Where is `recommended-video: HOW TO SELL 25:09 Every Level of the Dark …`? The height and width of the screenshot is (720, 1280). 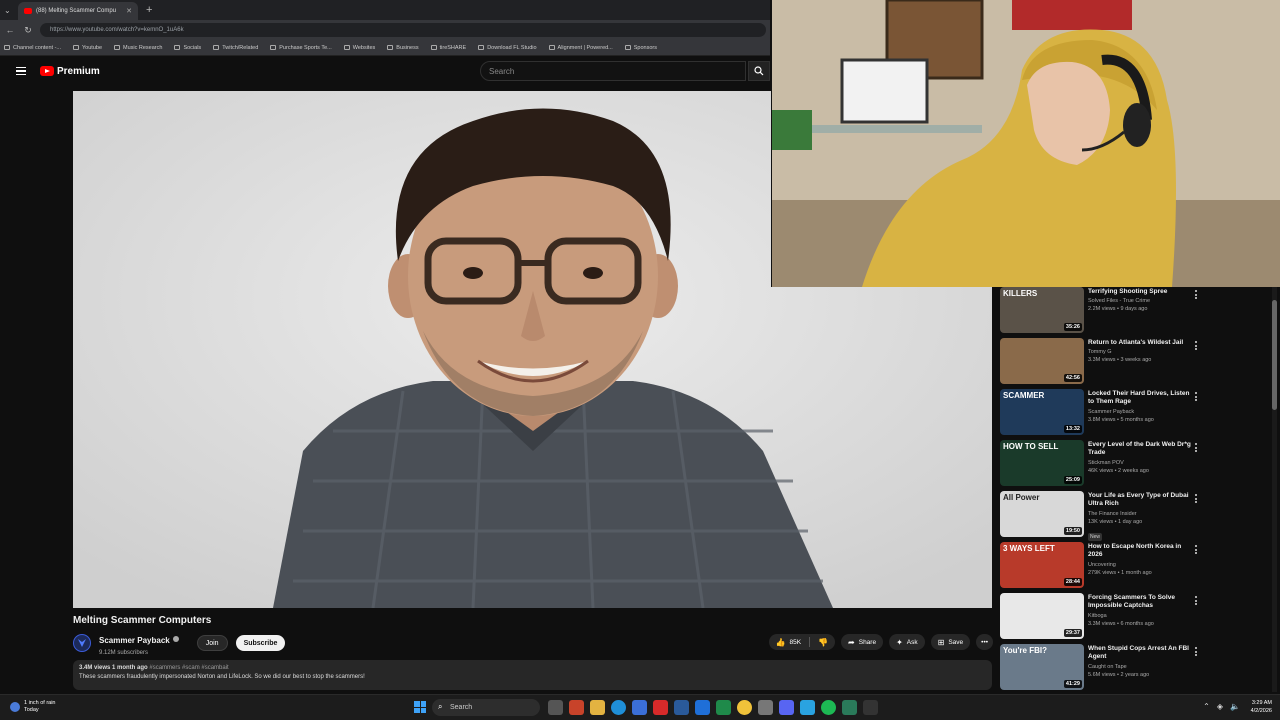
recommended-video: HOW TO SELL 25:09 Every Level of the Dark … is located at coordinates (1135, 464).